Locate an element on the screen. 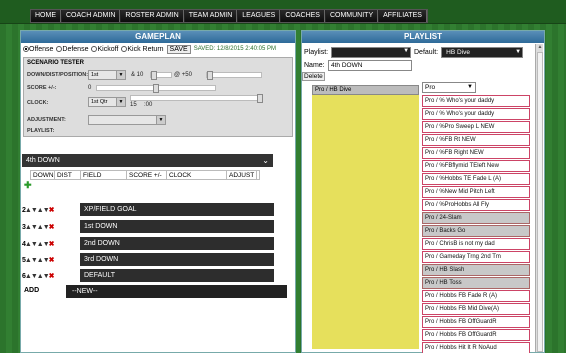 The height and width of the screenshot is (353, 566). playlist-select-label: Playlist: is located at coordinates (316, 52).